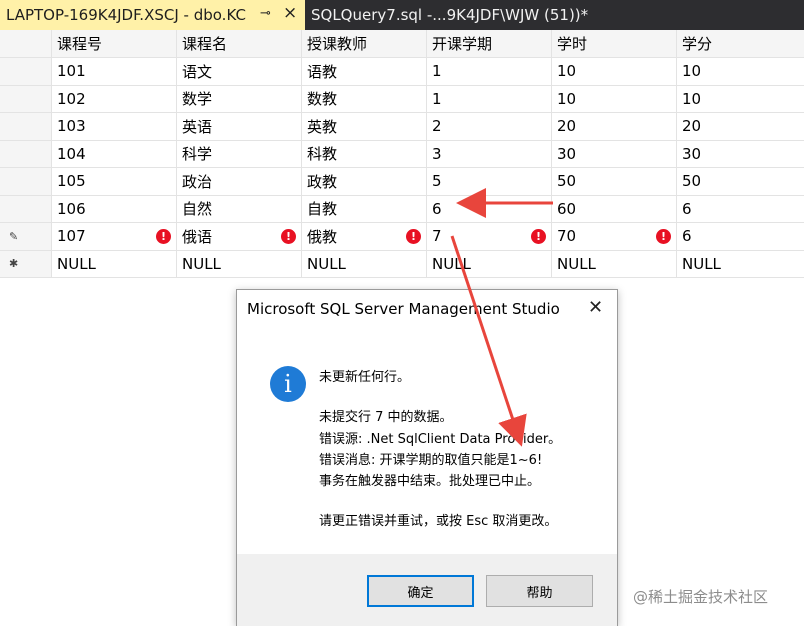 This screenshot has height=626, width=804. I want to click on column-header: 学分, so click(740, 43).